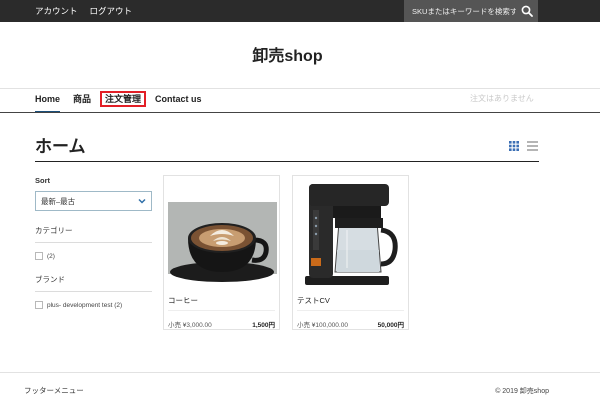 This screenshot has height=412, width=600. I want to click on footer-menu: フッターメニュー, so click(54, 390).